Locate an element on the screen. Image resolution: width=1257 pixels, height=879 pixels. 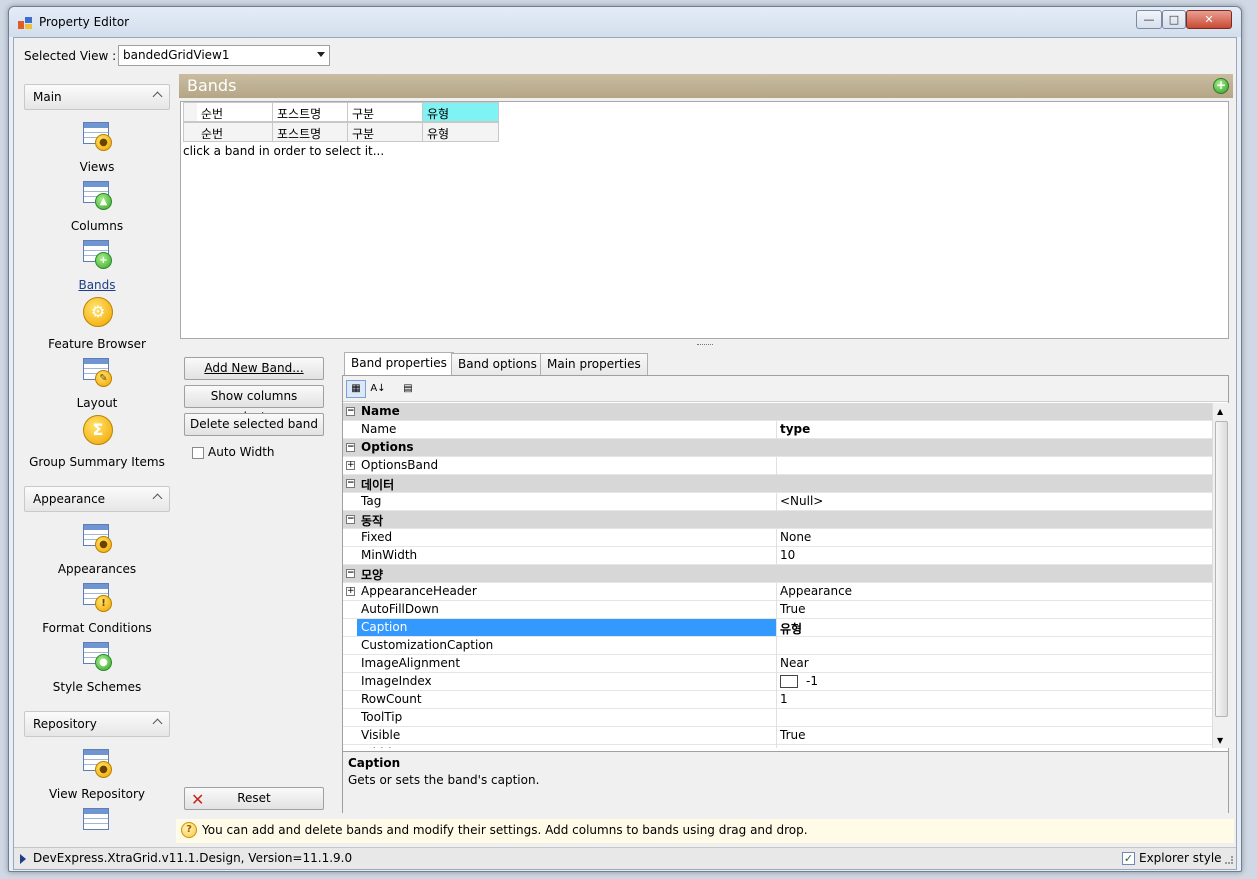
appearances-icon: ● is located at coordinates (97, 539).